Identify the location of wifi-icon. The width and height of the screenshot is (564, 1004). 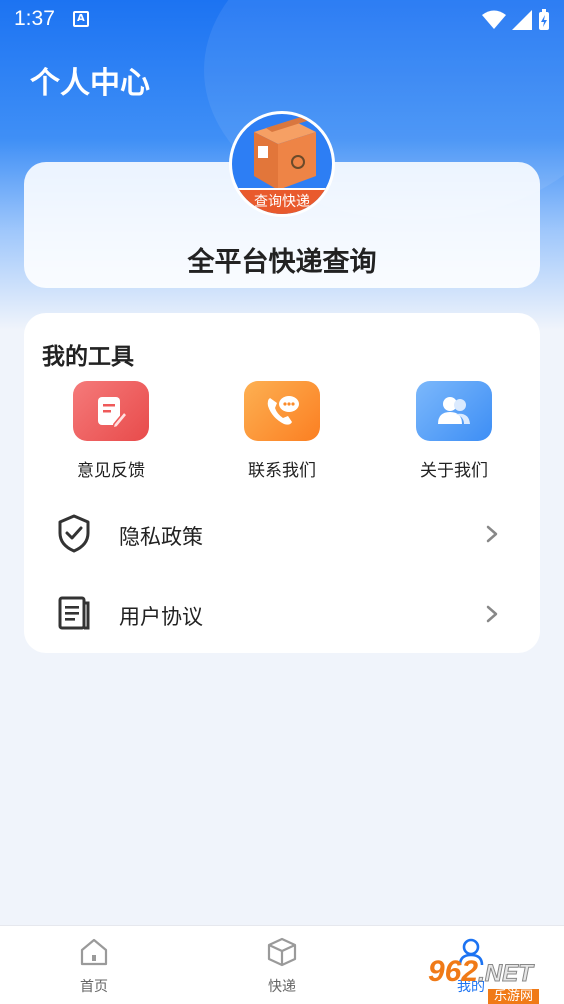
(494, 19).